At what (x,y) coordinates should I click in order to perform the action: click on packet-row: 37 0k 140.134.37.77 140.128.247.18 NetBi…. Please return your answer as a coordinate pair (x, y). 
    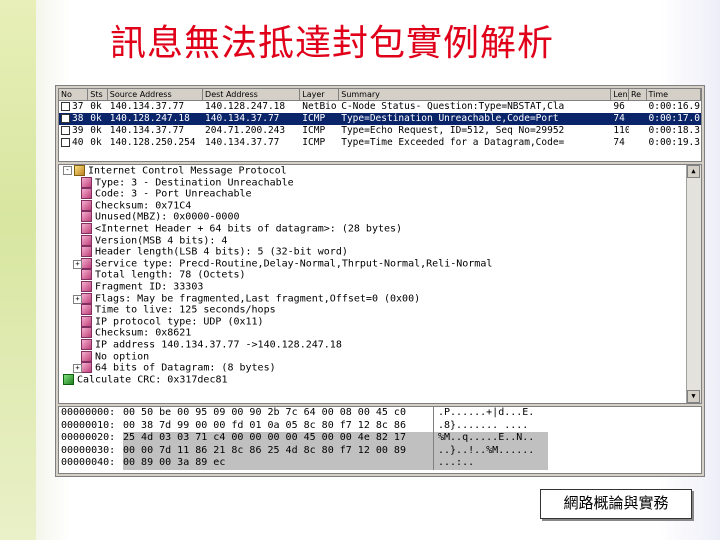
    Looking at the image, I should click on (380, 107).